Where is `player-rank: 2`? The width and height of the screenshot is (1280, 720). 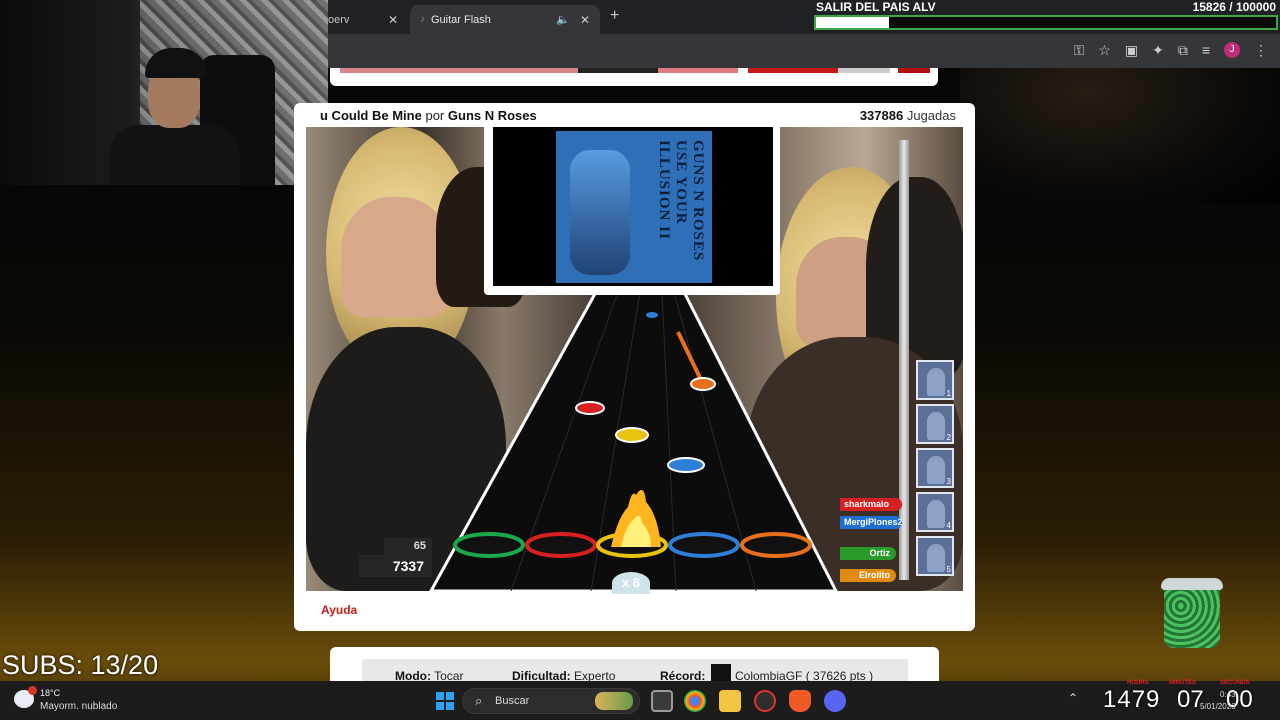 player-rank: 2 is located at coordinates (948, 437).